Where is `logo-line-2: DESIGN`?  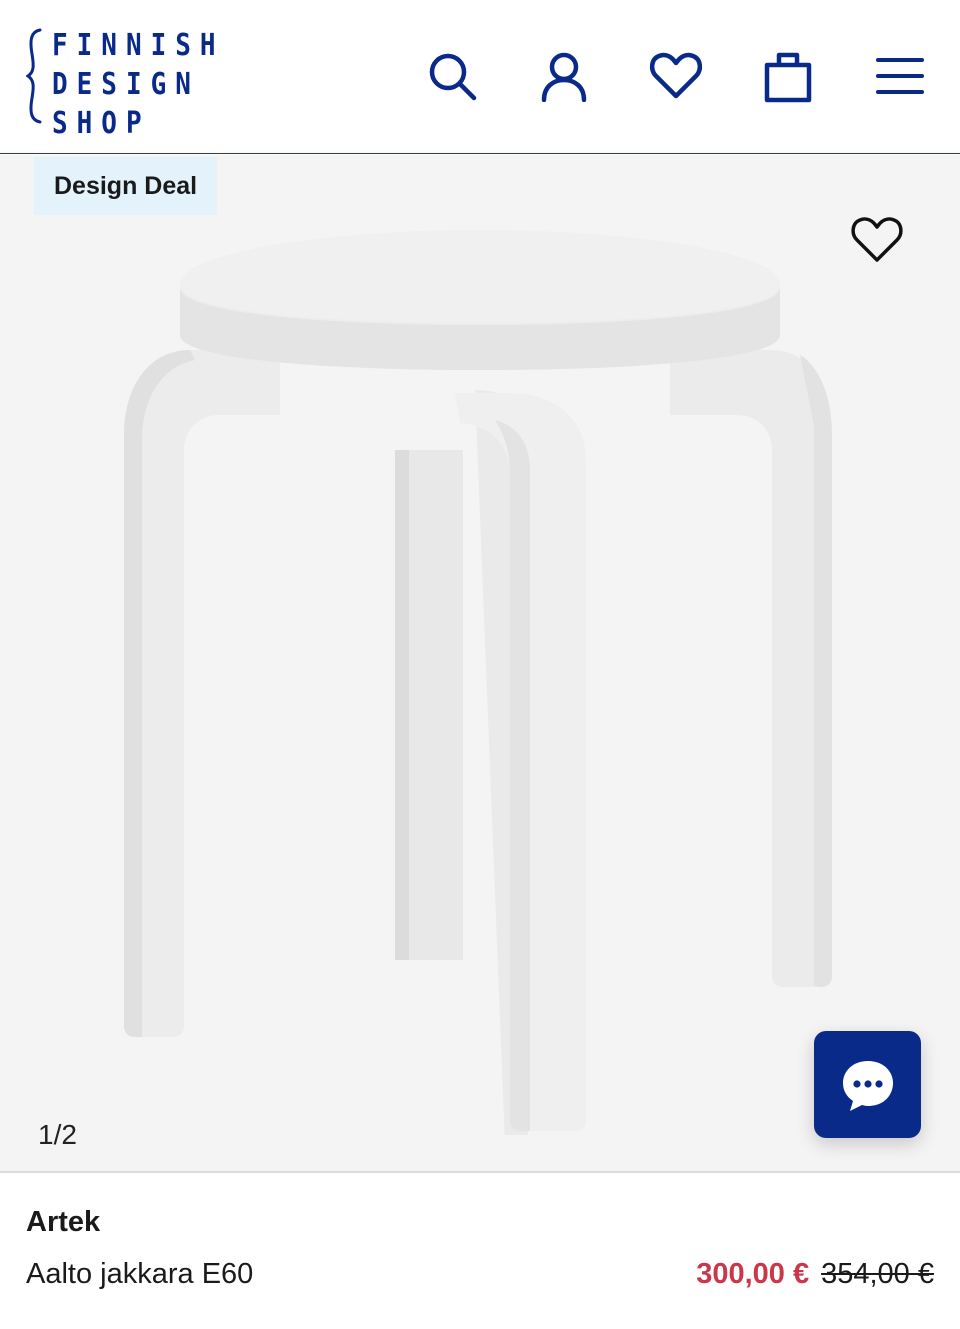 logo-line-2: DESIGN is located at coordinates (126, 84).